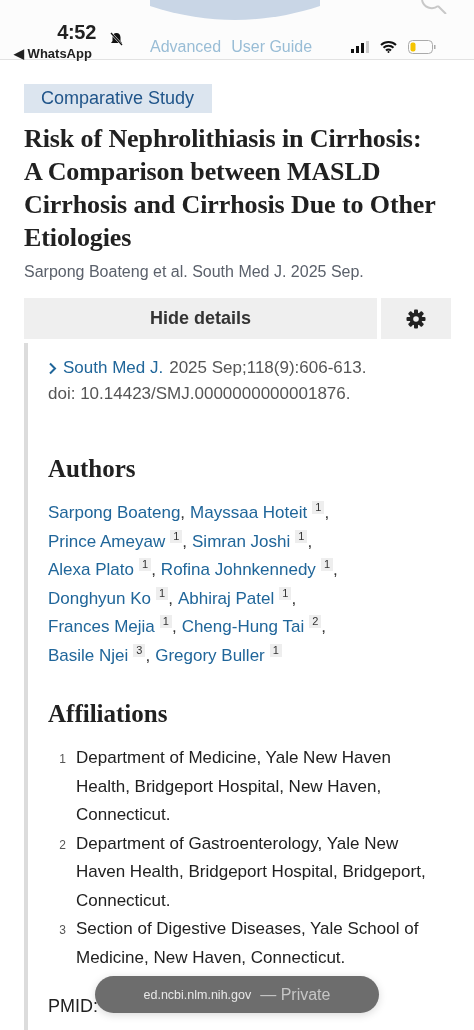 The image size is (474, 1030). I want to click on affiliations-heading: Affiliations, so click(108, 714).